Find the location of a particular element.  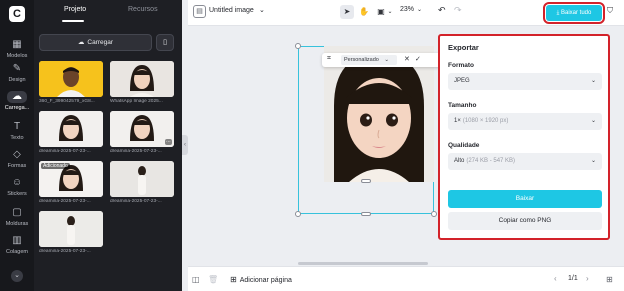

layers-icon: ◫ is located at coordinates (196, 279).